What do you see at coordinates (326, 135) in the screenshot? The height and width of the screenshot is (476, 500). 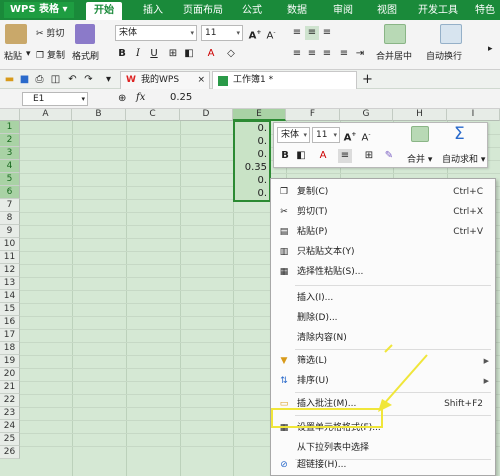 I see `mini-font-size-select: 11 ▾` at bounding box center [326, 135].